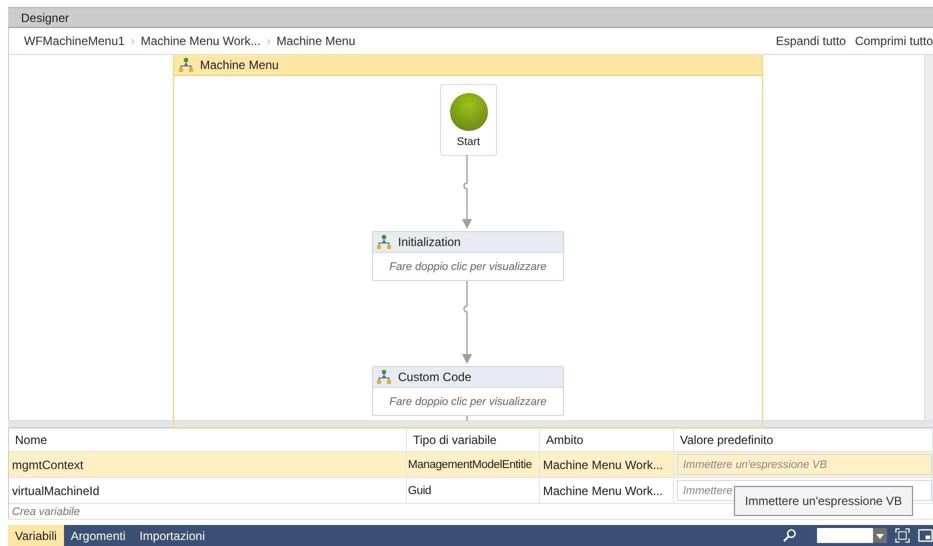  I want to click on table-cell: ManagementModelEntitie, so click(473, 464).